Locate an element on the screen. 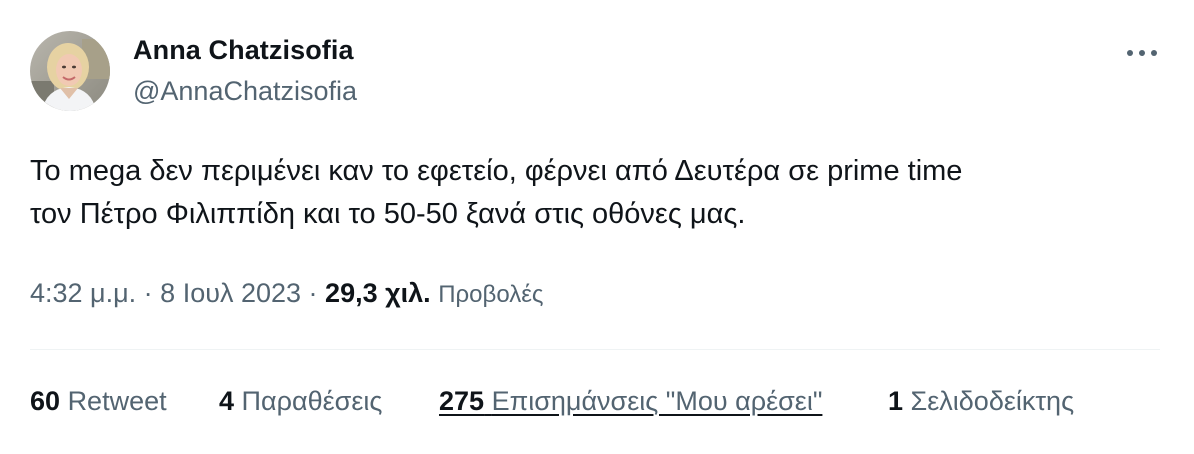  tweet-time: 4:32 μ.μ. is located at coordinates (83, 293).